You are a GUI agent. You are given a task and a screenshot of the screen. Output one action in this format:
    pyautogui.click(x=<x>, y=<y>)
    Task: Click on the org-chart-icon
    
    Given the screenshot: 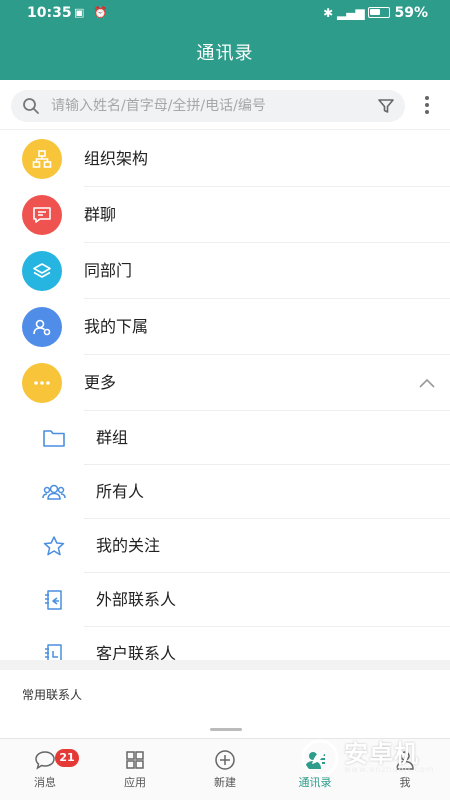 What is the action you would take?
    pyautogui.click(x=42, y=159)
    